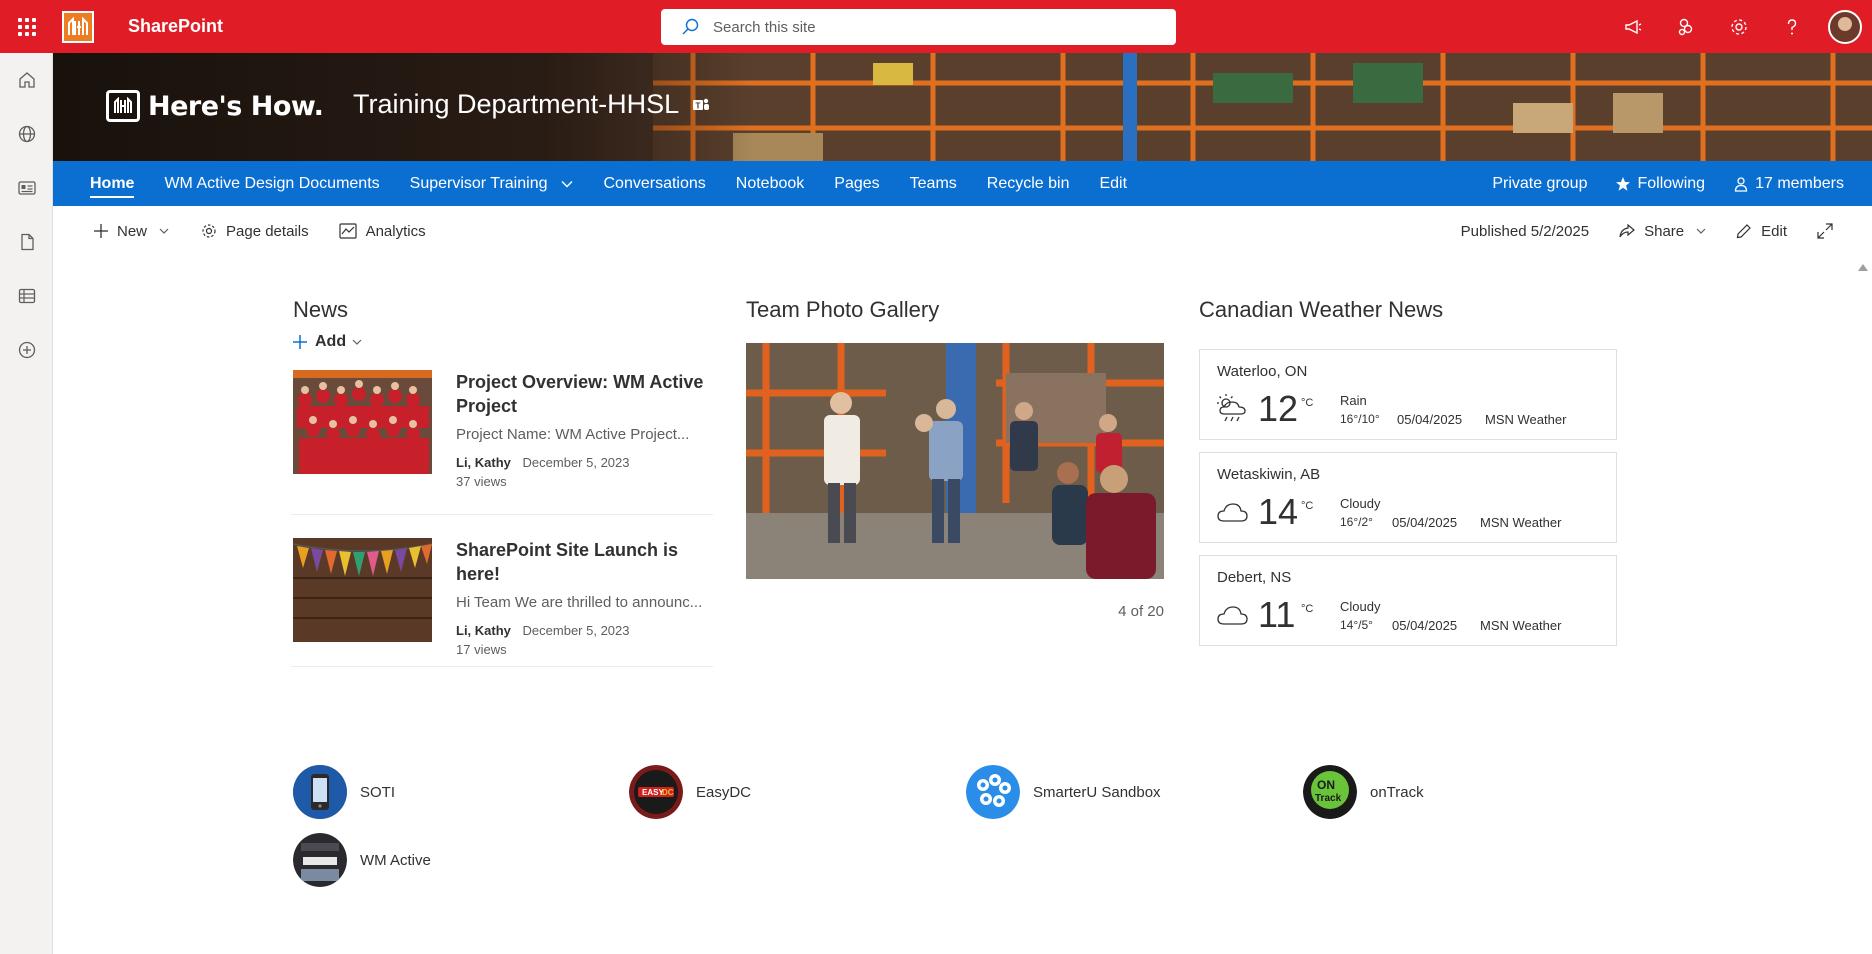 The width and height of the screenshot is (1872, 954). Describe the element at coordinates (928, 27) in the screenshot. I see `search-input` at that location.